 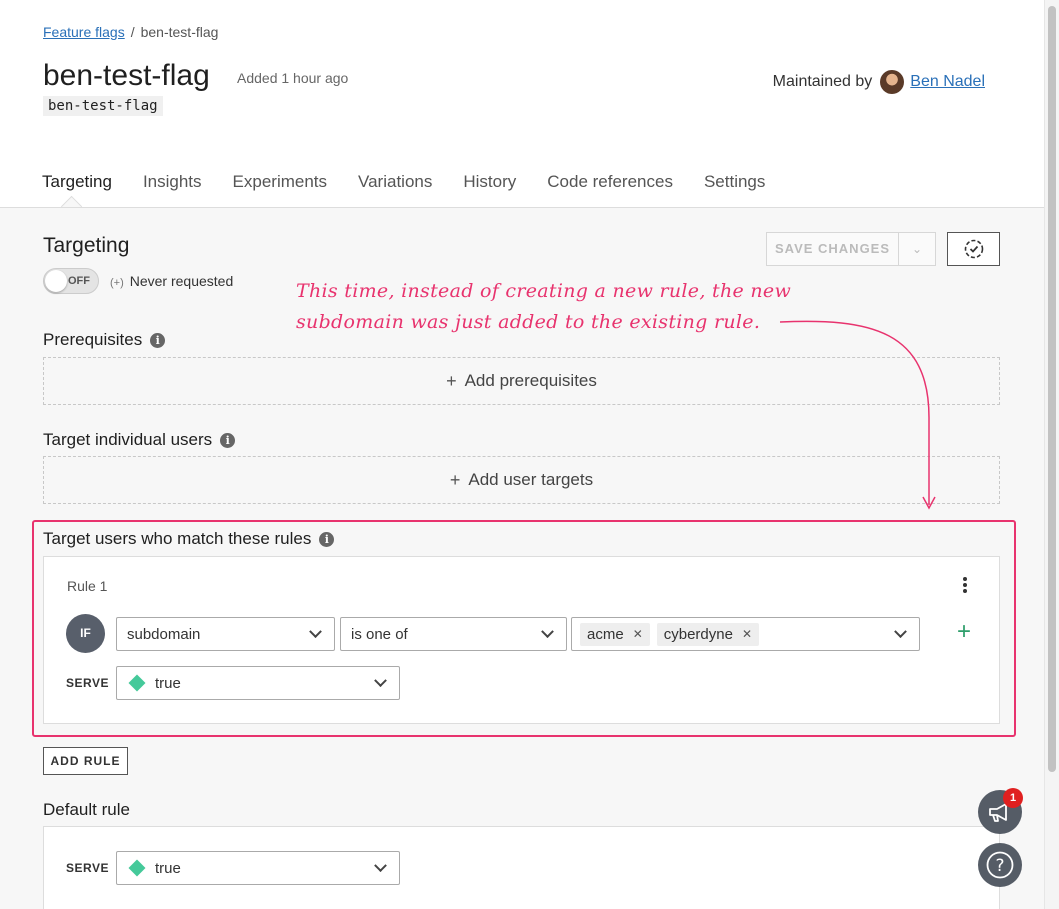 What do you see at coordinates (179, 32) in the screenshot?
I see `breadcrumb-current: ben-test-flag` at bounding box center [179, 32].